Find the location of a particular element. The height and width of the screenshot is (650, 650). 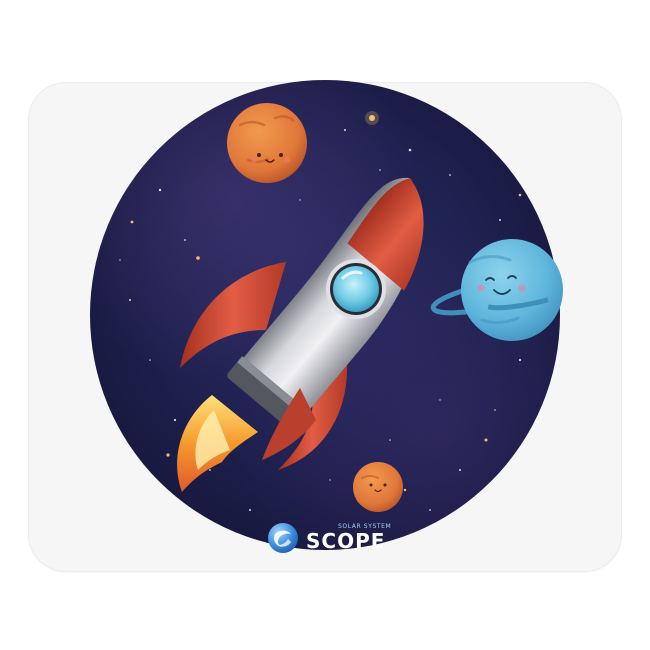

small-orange-planet is located at coordinates (378, 487).